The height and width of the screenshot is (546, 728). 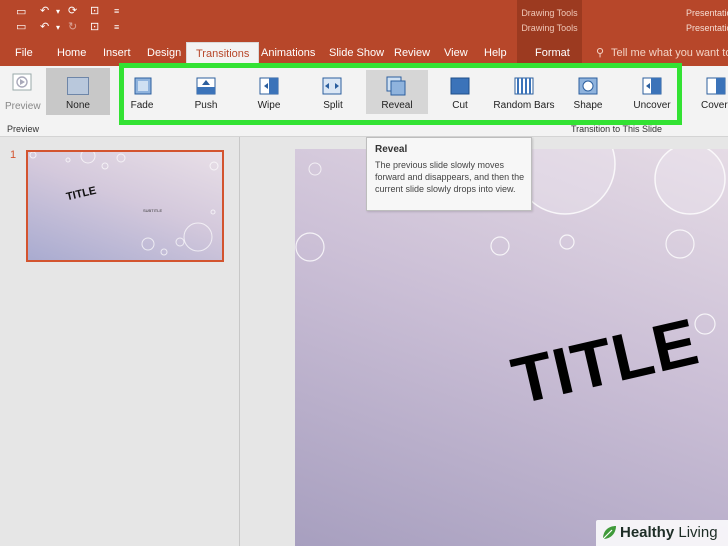 I want to click on lightbulb-icon: ⚲, so click(x=600, y=53).